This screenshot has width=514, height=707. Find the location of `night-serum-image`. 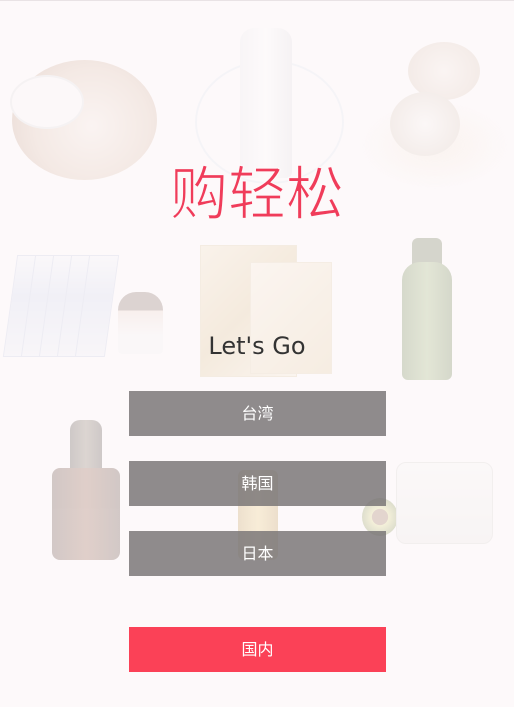

night-serum-image is located at coordinates (86, 514).